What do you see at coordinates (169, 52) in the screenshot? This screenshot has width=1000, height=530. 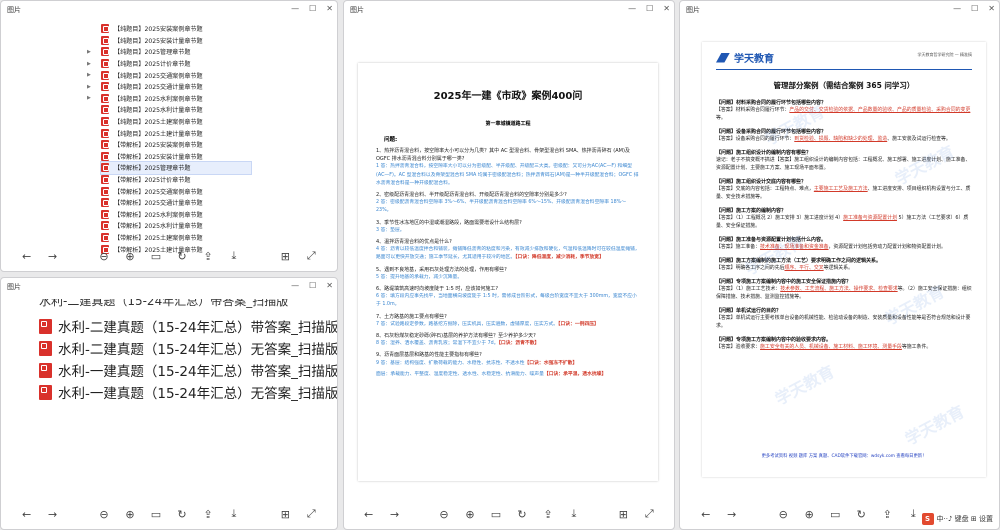 I see `file-list-item: ▶ 【纯题目】2025管理章节题` at bounding box center [169, 52].